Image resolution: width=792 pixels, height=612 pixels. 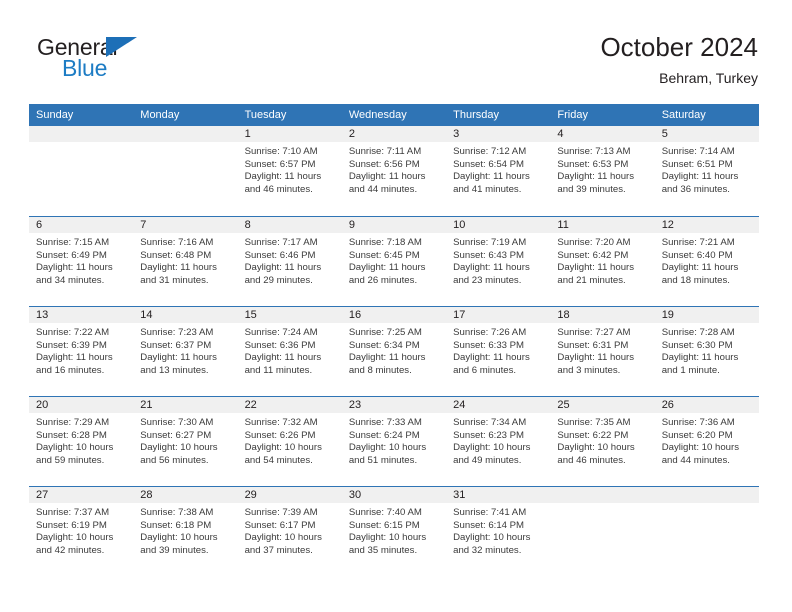 What do you see at coordinates (602, 134) in the screenshot?
I see `day-number: 4` at bounding box center [602, 134].